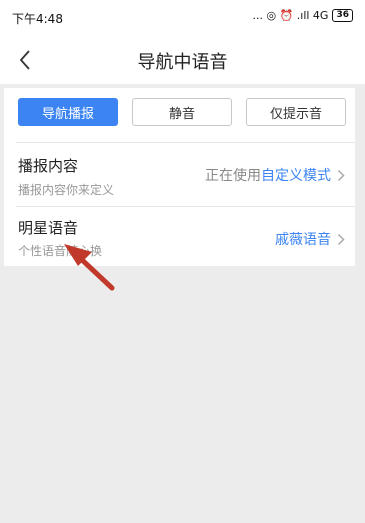 This screenshot has height=523, width=365. I want to click on broadcast-content-subtitle: 播报内容你来定义, so click(66, 190).